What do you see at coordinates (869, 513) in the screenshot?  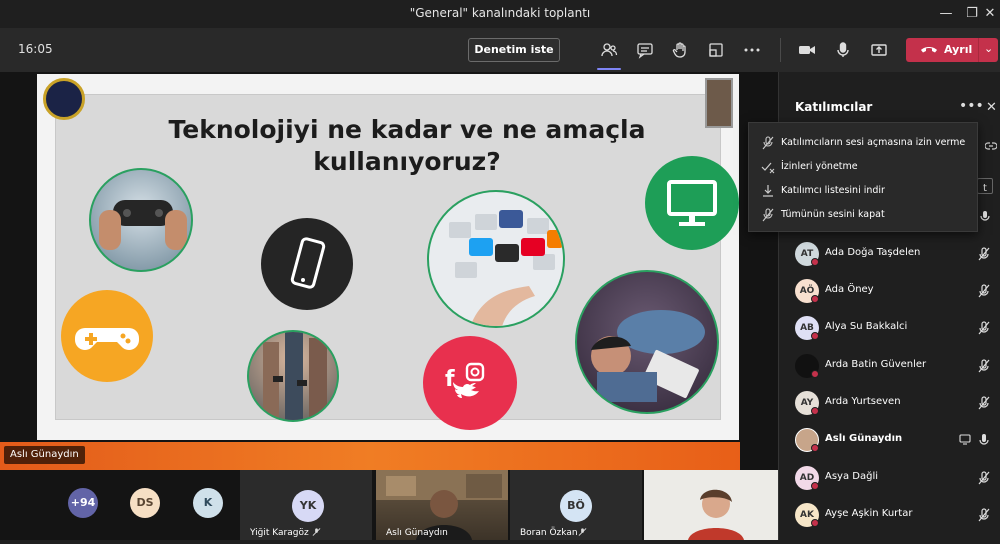 I see `participant-name: Ayşe Aşkin Kurtar` at bounding box center [869, 513].